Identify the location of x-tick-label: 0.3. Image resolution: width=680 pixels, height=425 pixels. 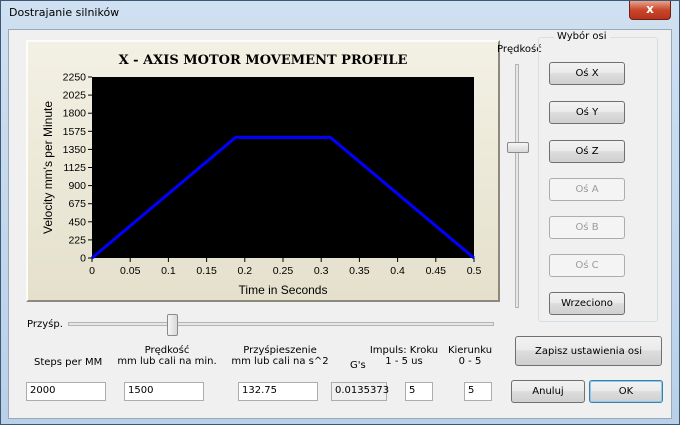
(321, 271).